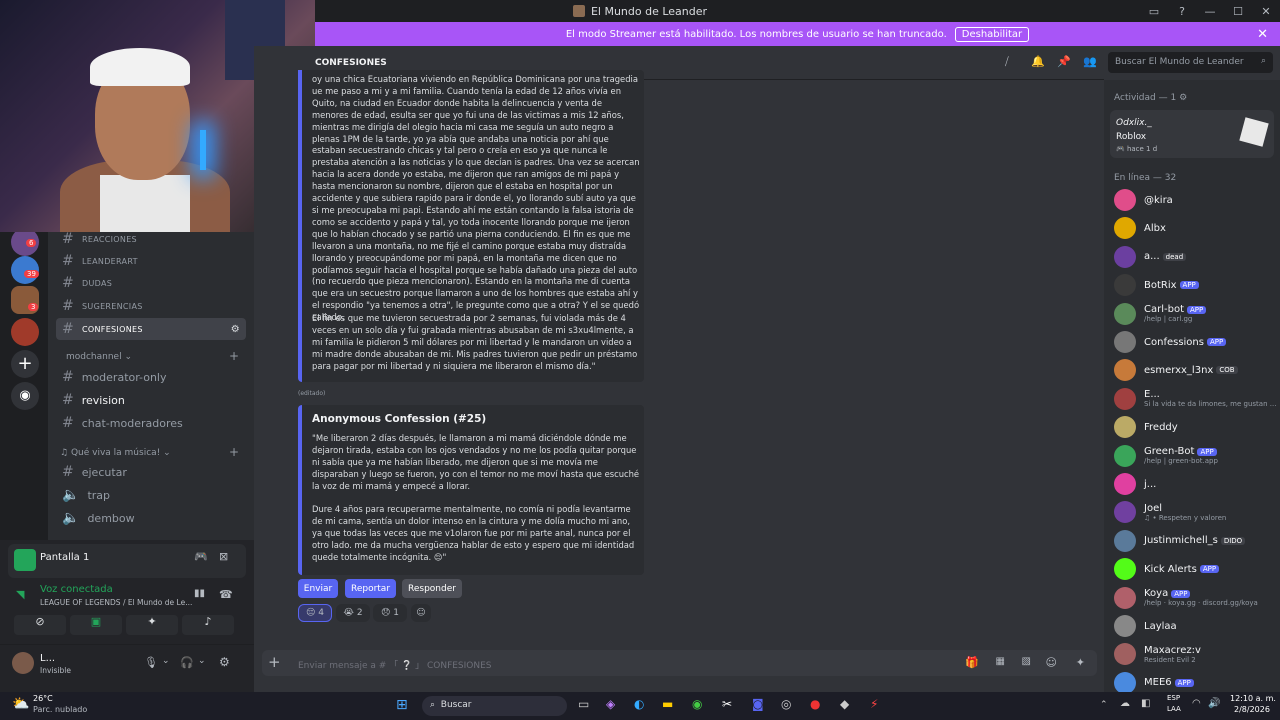  Describe the element at coordinates (274, 662) in the screenshot. I see `add-attachment-icon: +` at that location.